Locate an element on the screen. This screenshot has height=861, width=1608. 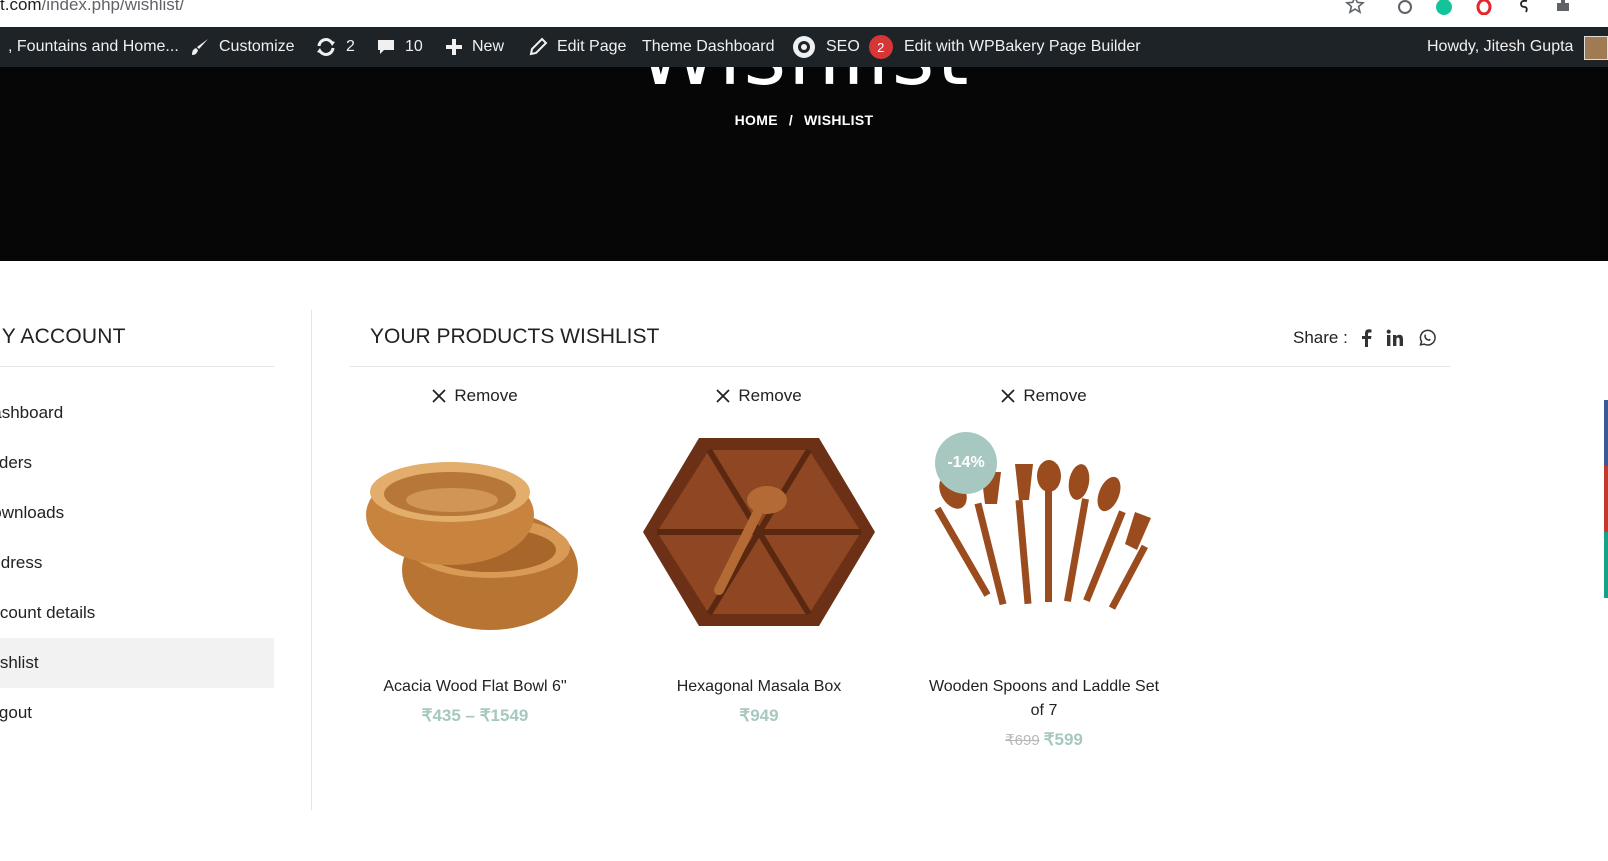
opera-icon is located at coordinates (1484, 8).